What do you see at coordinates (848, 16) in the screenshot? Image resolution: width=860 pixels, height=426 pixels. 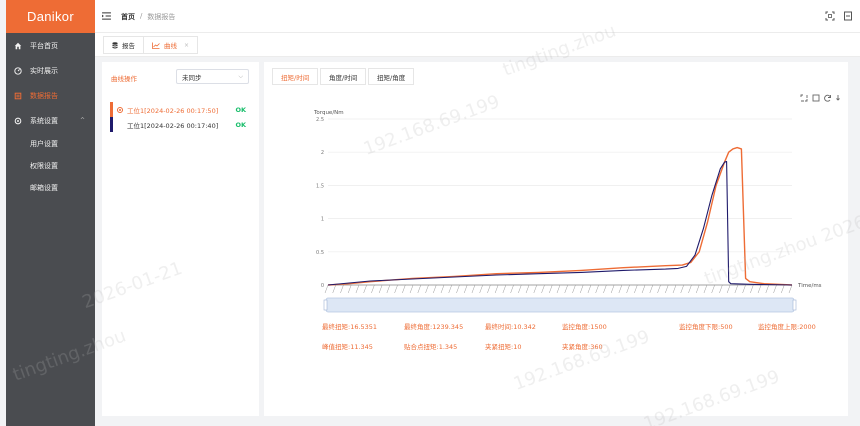 I see `lock-screen-icon` at bounding box center [848, 16].